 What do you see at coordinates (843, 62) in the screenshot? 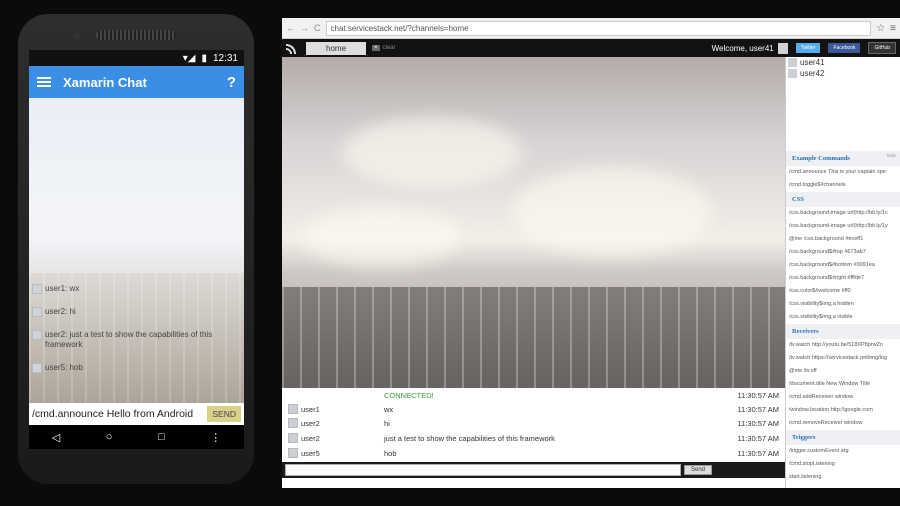
I see `user-list-item: user41` at bounding box center [843, 62].